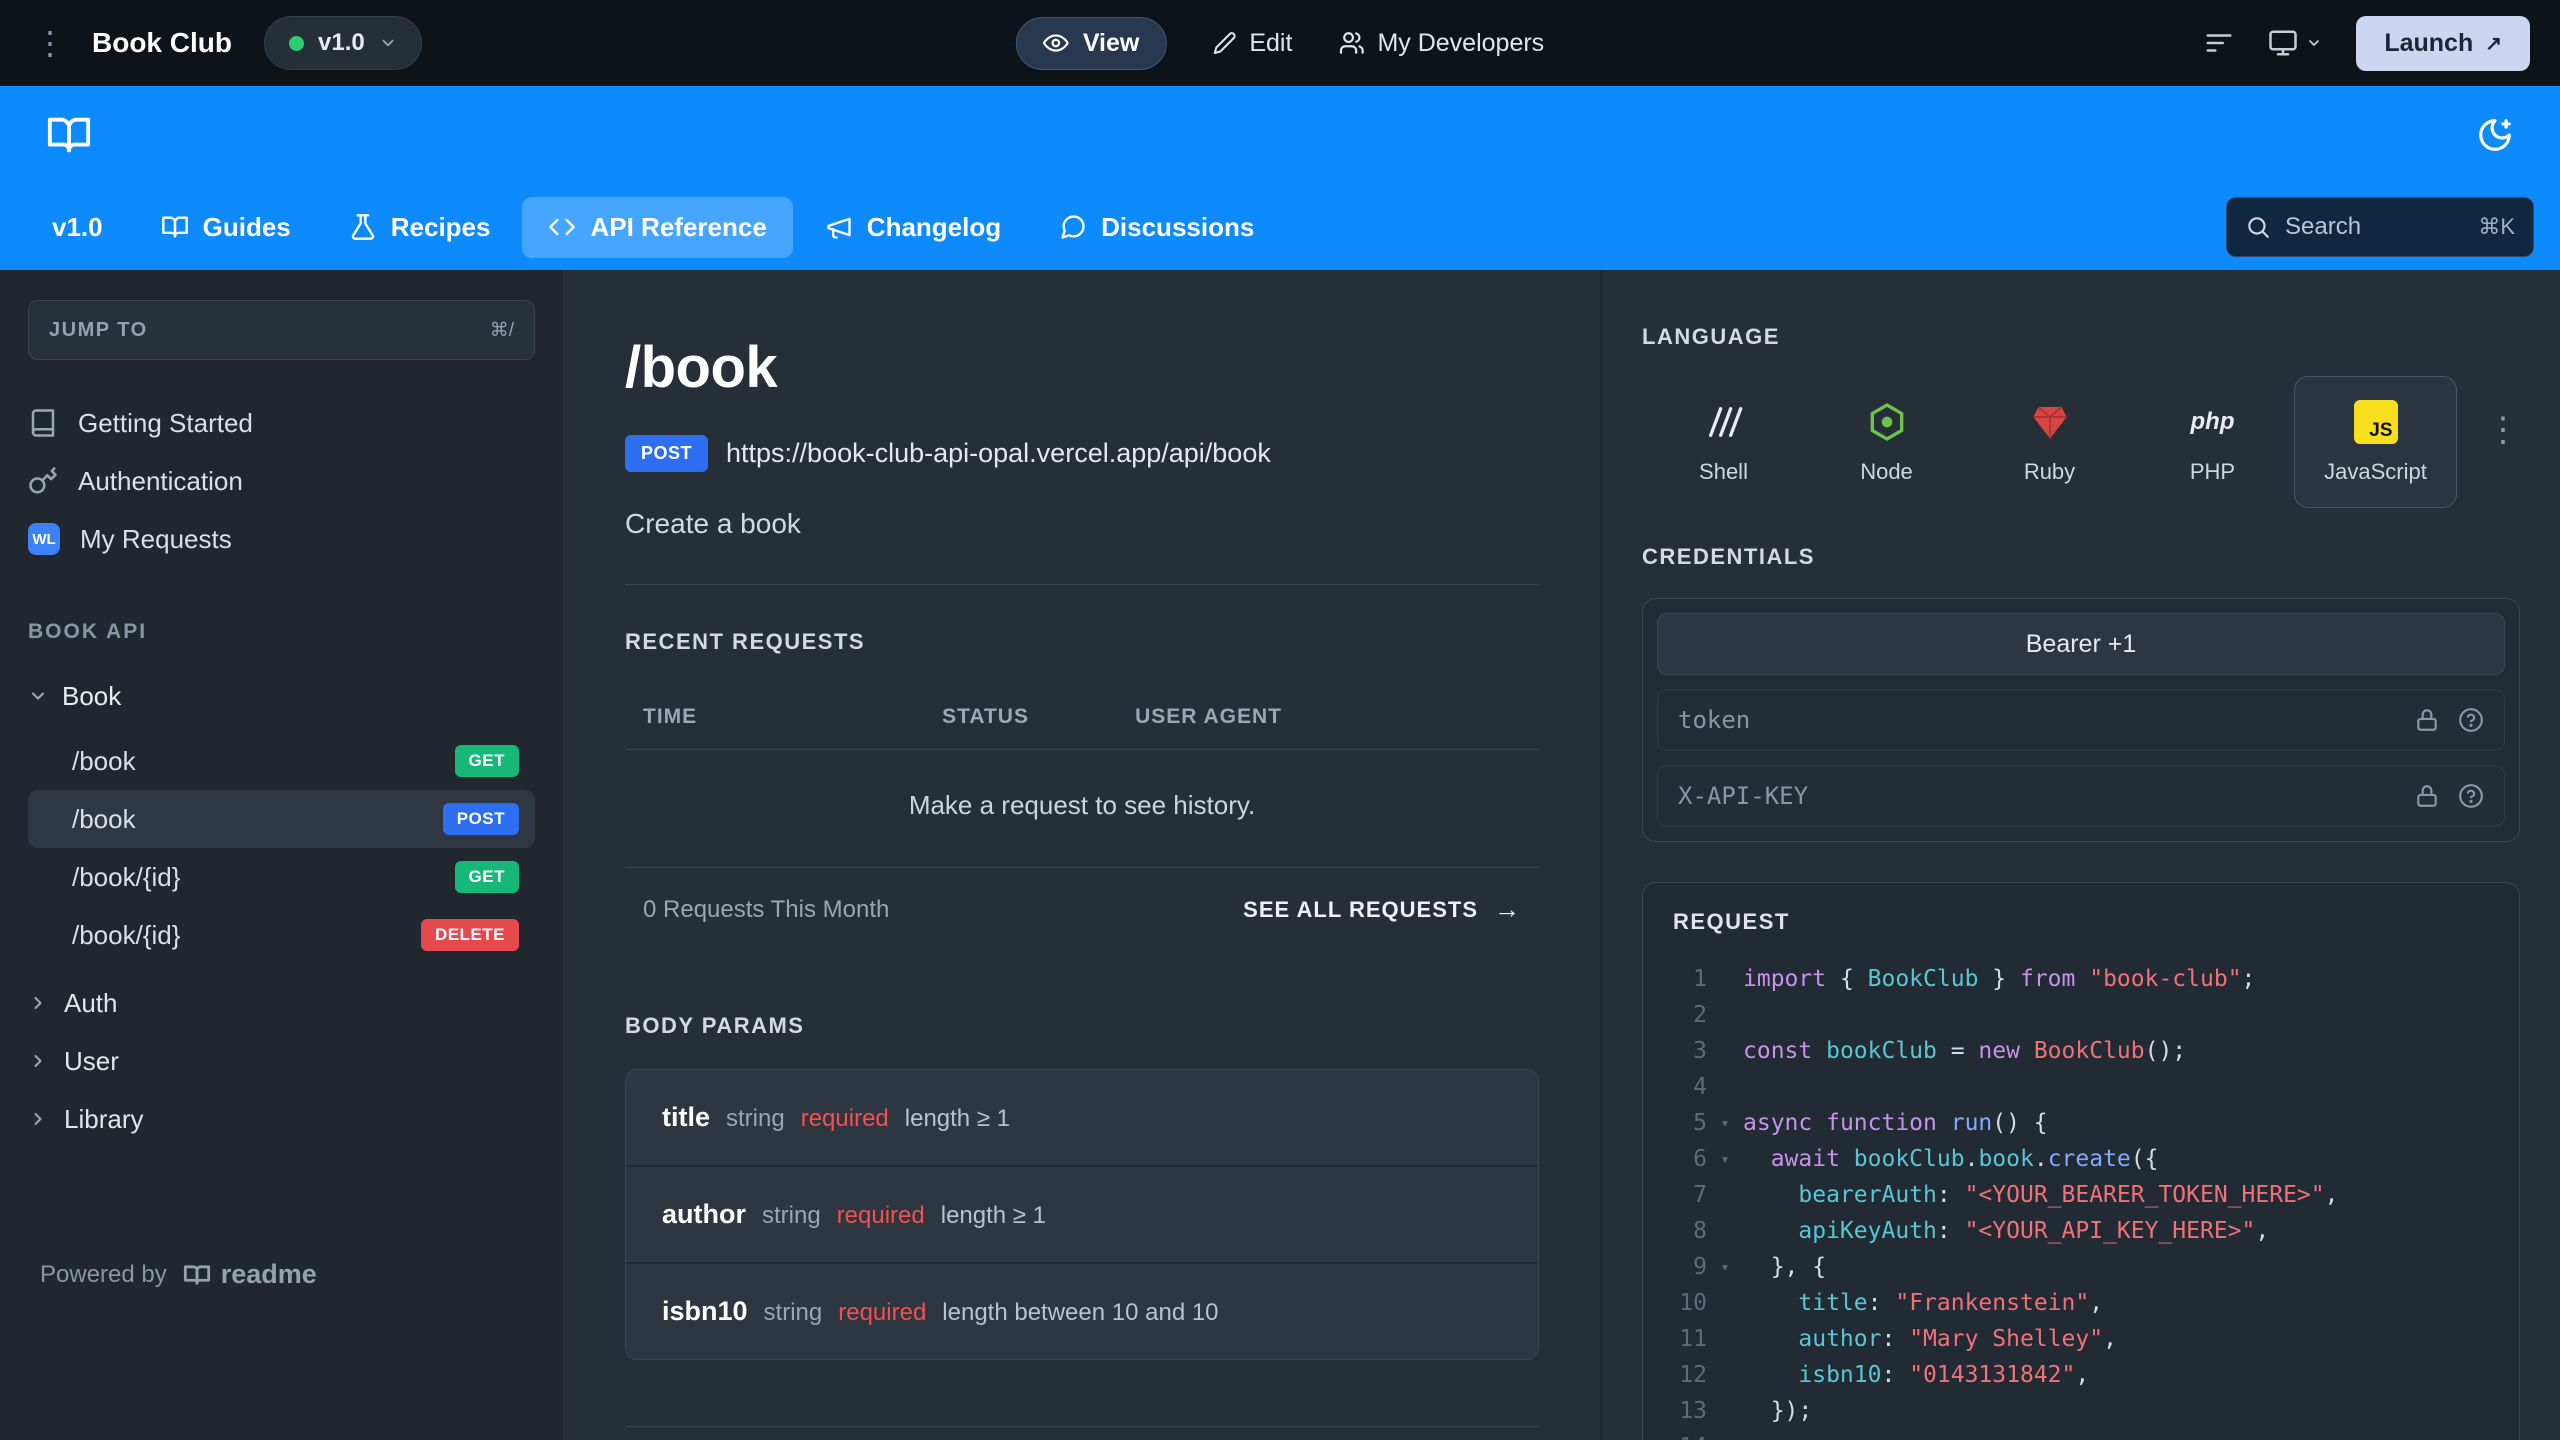  What do you see at coordinates (2081, 1339) in the screenshot?
I see `code-line: 11 author: "Mary Shelley",` at bounding box center [2081, 1339].